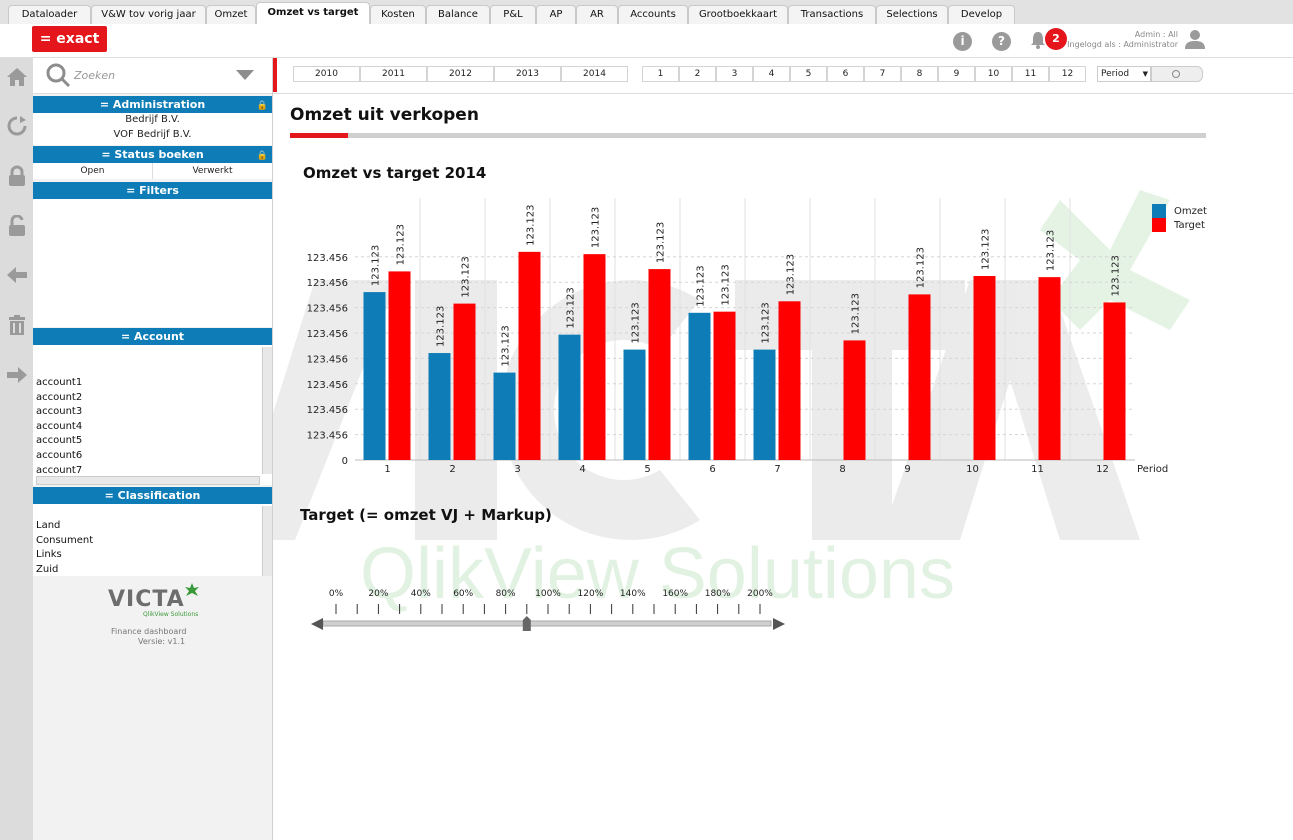  What do you see at coordinates (59, 470) in the screenshot?
I see `list-item: account7` at bounding box center [59, 470].